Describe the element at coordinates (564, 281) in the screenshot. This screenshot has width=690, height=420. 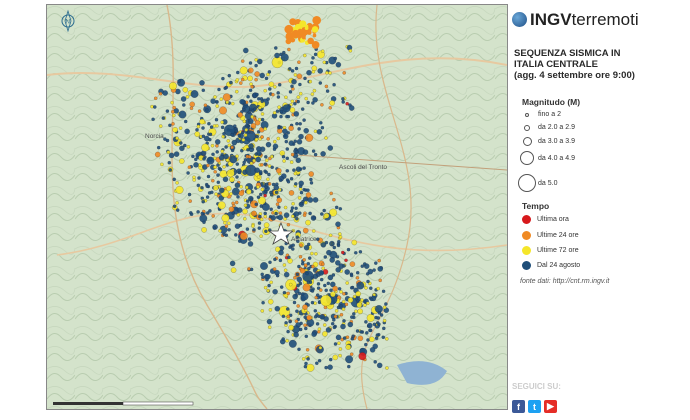
I see `source-link: fonte dati: http://cnt.rm.ingv.it` at that location.